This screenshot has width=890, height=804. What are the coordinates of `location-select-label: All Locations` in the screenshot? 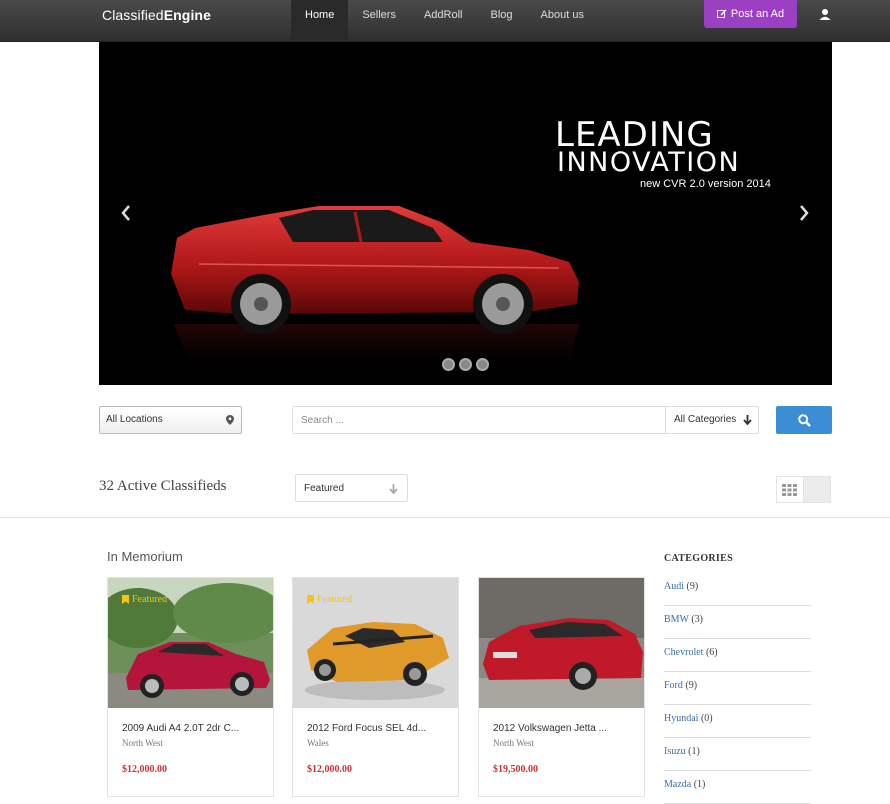 It's located at (134, 419).